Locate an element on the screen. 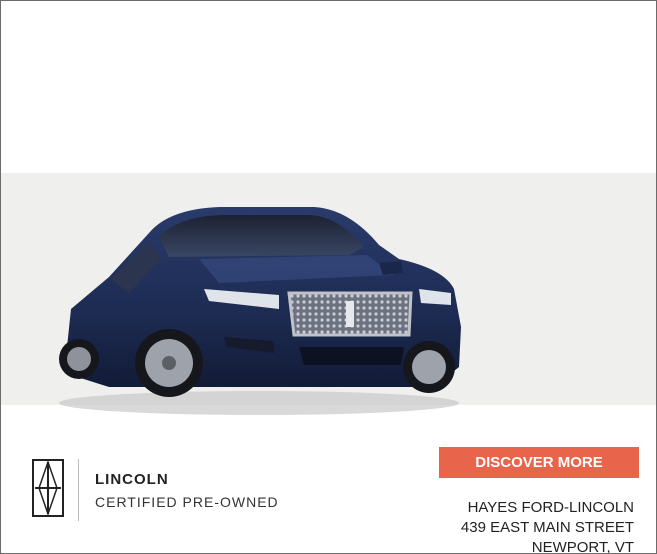 Image resolution: width=657 pixels, height=554 pixels. dealer-name: HAYES FORD-LINCOLN is located at coordinates (550, 507).